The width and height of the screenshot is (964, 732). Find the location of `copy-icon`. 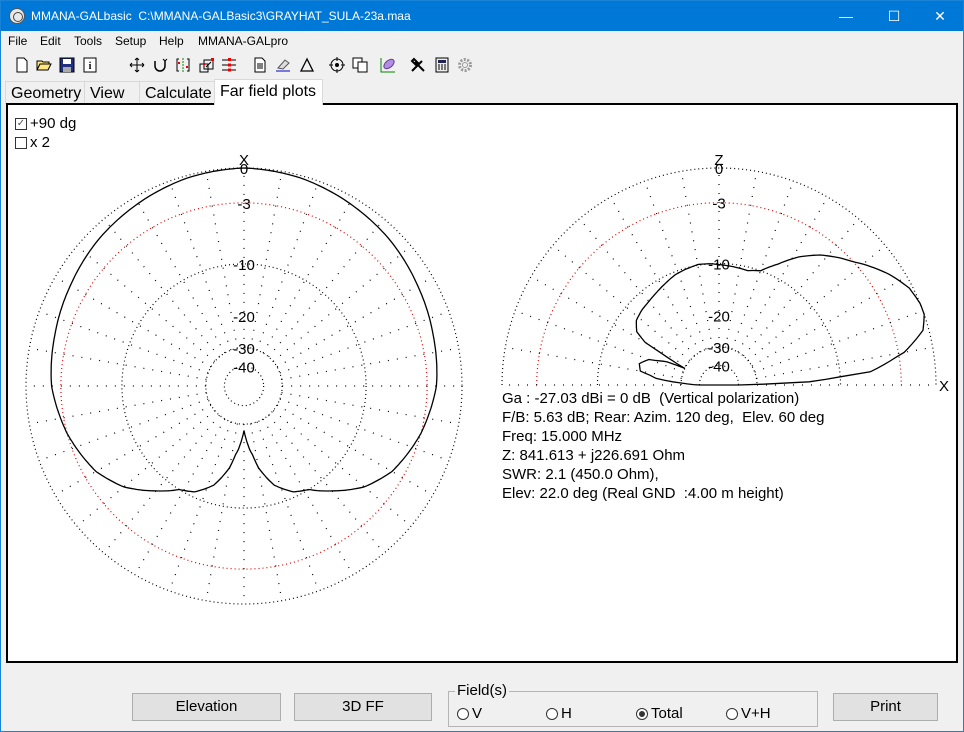

copy-icon is located at coordinates (360, 65).